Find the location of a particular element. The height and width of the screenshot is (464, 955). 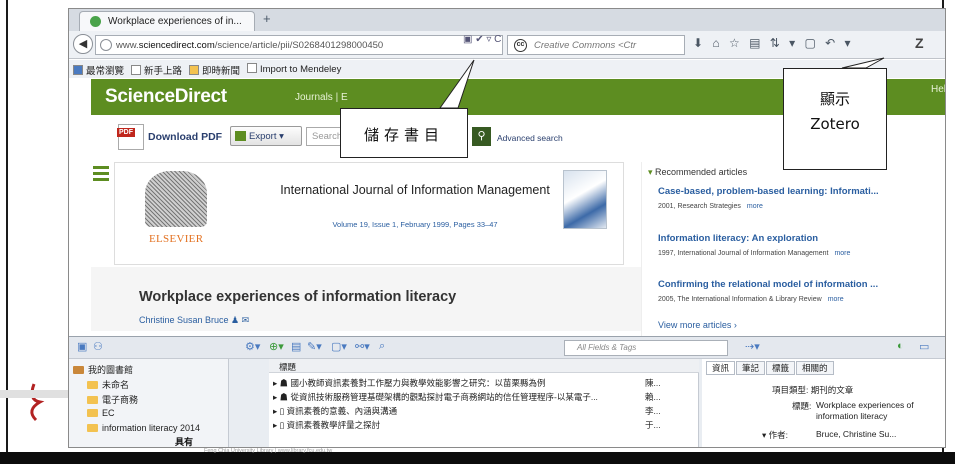

new-group-icon: ⚇ is located at coordinates (98, 346).